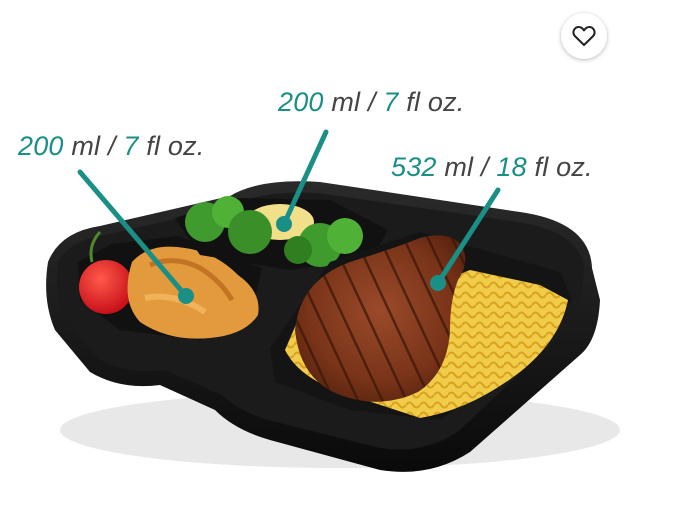 This screenshot has height=531, width=677. What do you see at coordinates (492, 167) in the screenshot?
I see `capacity-label-right-compartment: 532 ml / 18 fl oz.` at bounding box center [492, 167].